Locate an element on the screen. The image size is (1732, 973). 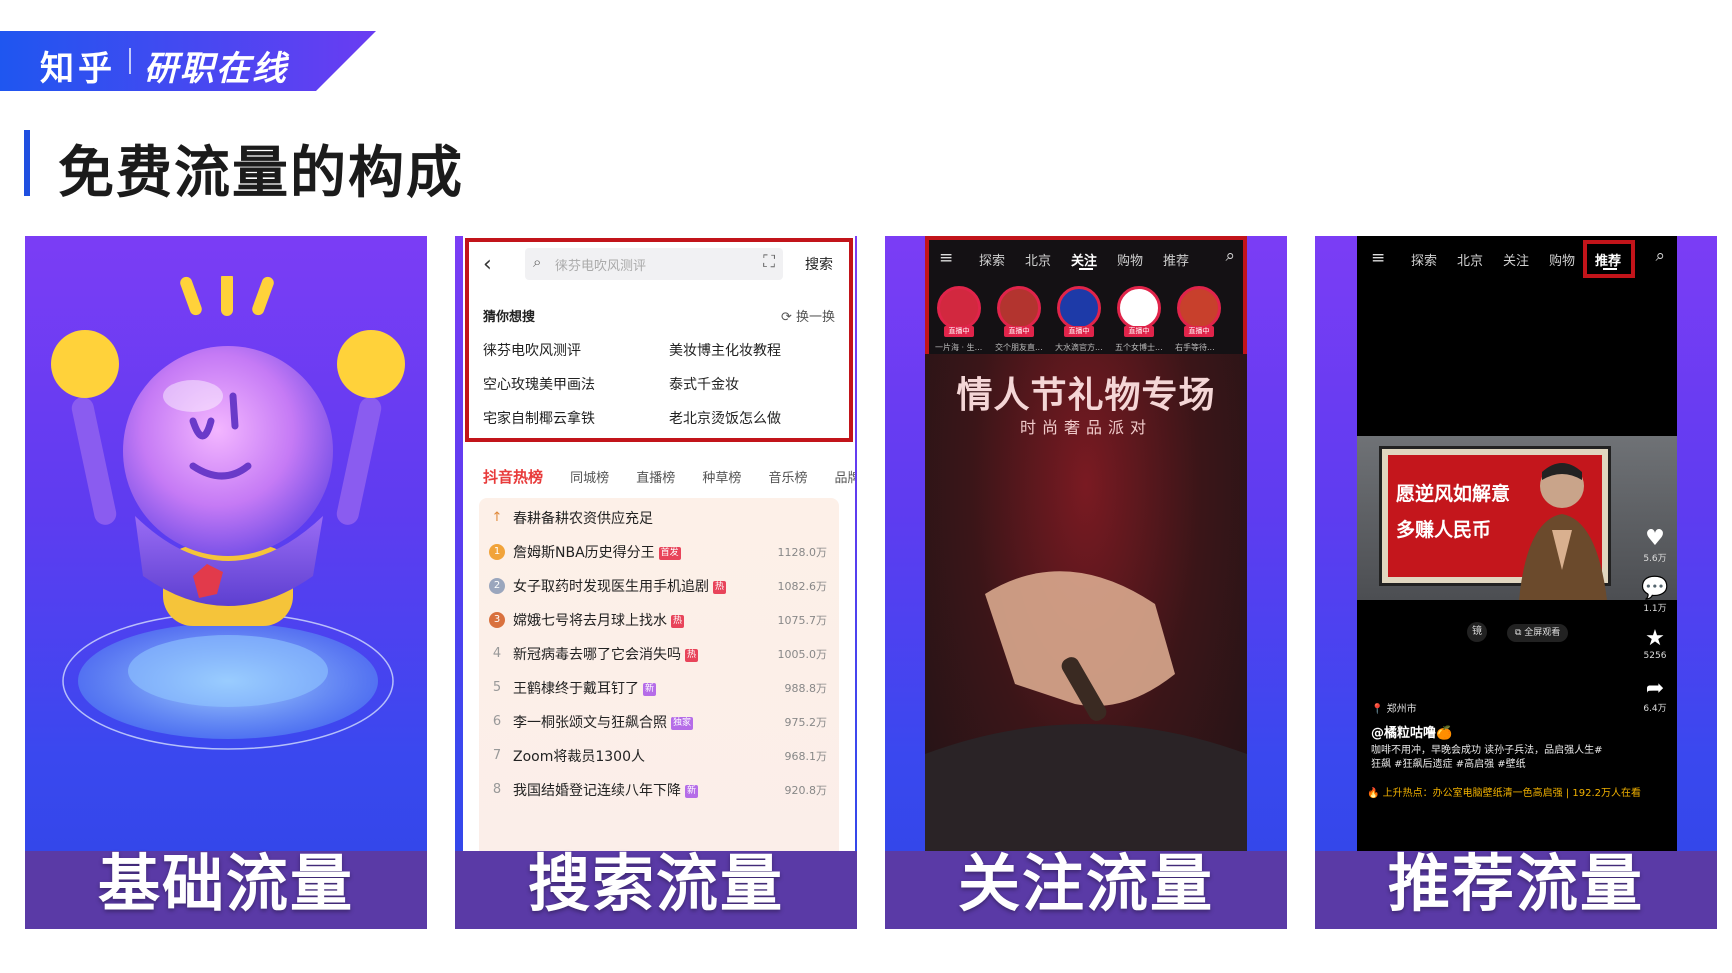
hot-count: 968.1万 is located at coordinates (806, 756).